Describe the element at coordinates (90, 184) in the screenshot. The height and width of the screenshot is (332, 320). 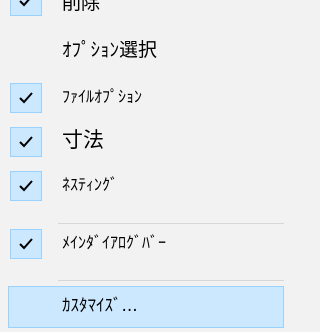
I see `menu-item-label: ﾈｽﾃｨﾝｸﾞ` at that location.